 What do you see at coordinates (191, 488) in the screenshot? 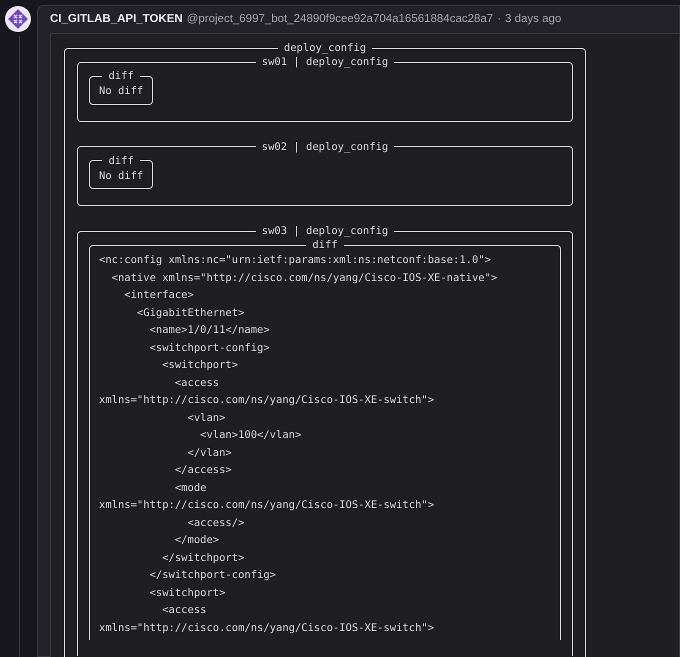
I see `code-line: <mode` at bounding box center [191, 488].